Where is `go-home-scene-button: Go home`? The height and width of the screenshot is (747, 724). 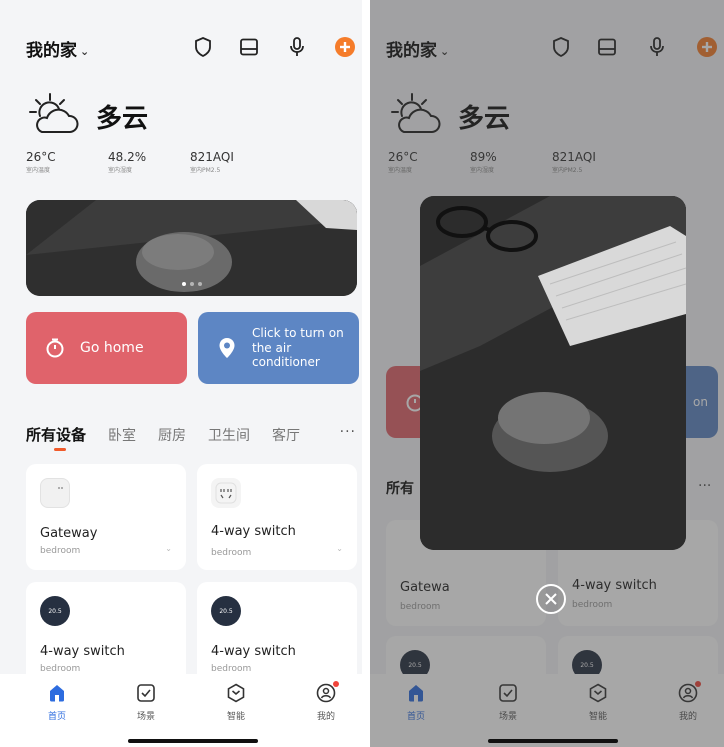
go-home-scene-button: Go home is located at coordinates (106, 348).